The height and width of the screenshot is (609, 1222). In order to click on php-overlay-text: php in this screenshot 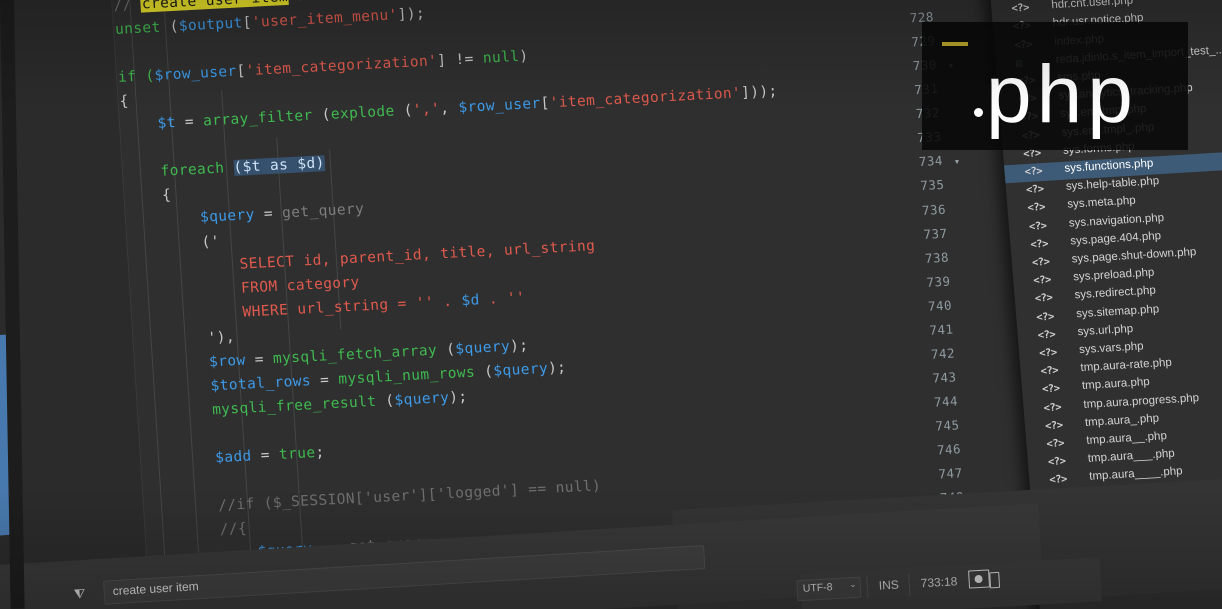, I will do `click(1062, 94)`.